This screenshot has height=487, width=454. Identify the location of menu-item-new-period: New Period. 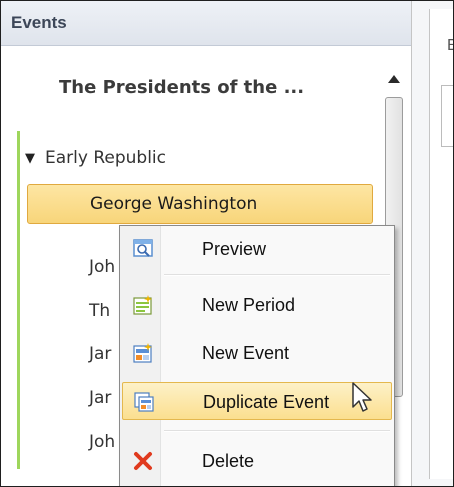
(257, 305).